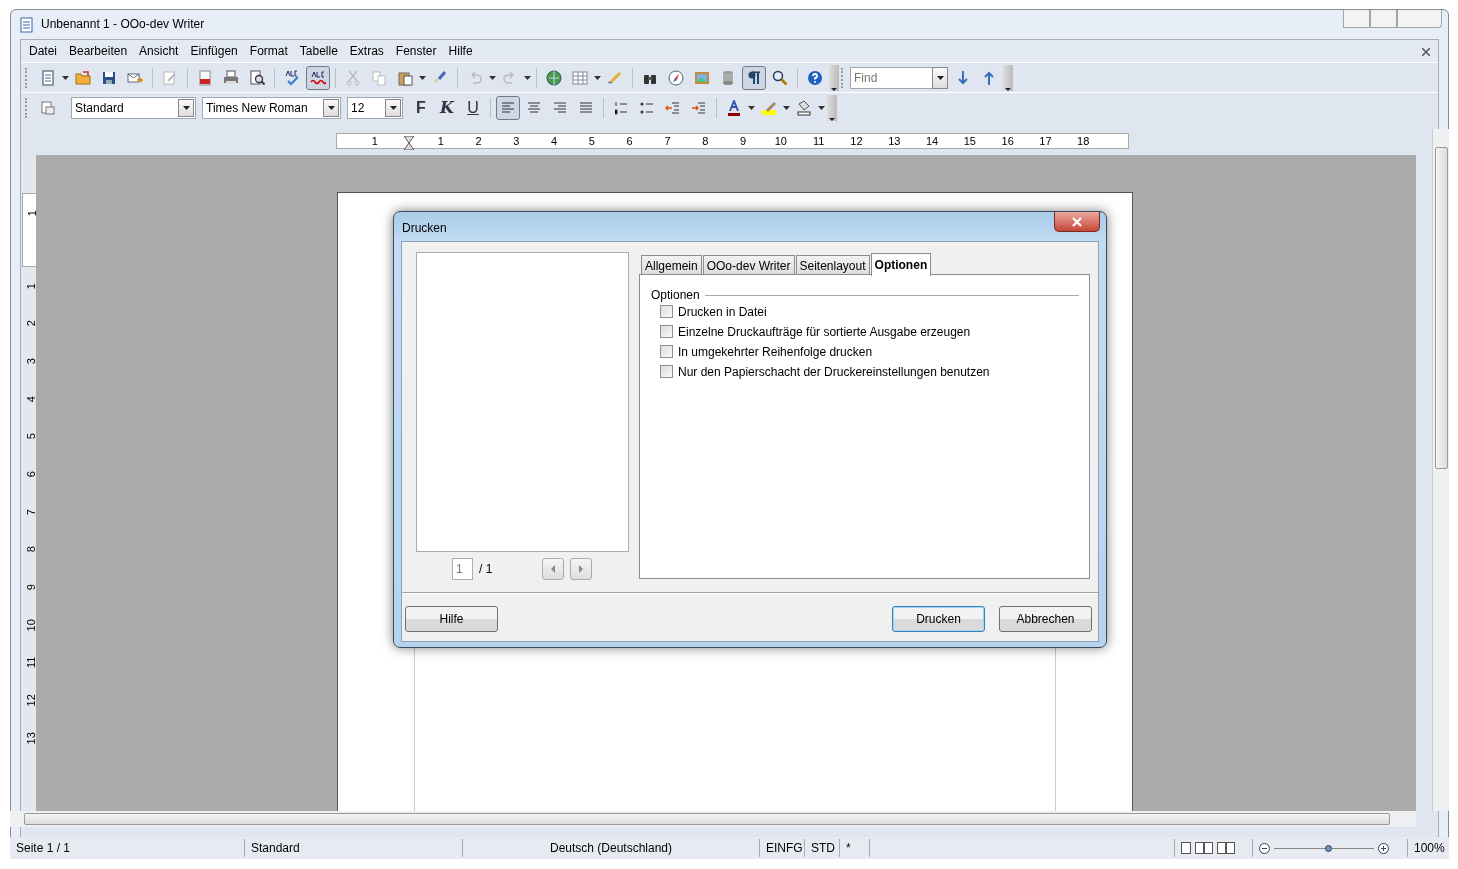  Describe the element at coordinates (728, 77) in the screenshot. I see `database-icon` at that location.